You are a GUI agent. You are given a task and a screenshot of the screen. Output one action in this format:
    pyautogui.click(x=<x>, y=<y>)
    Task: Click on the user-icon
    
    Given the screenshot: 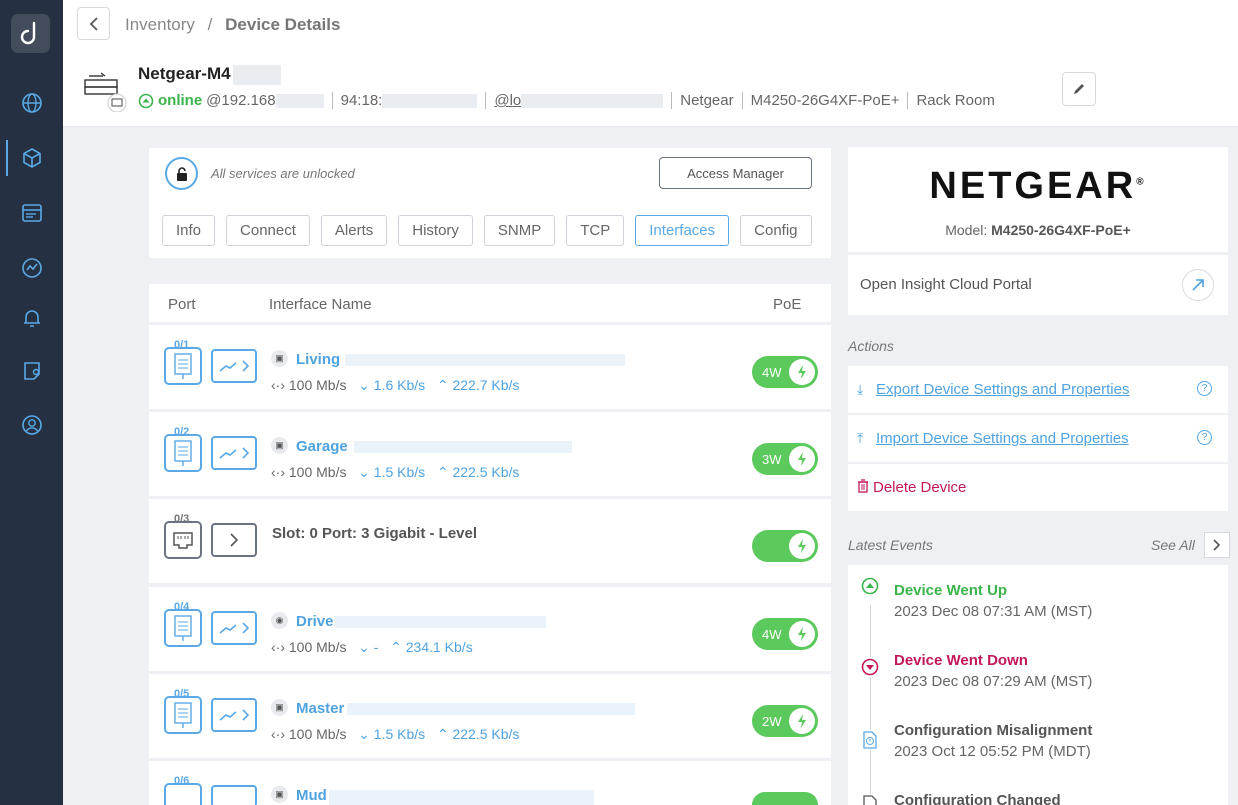 What is the action you would take?
    pyautogui.click(x=32, y=425)
    